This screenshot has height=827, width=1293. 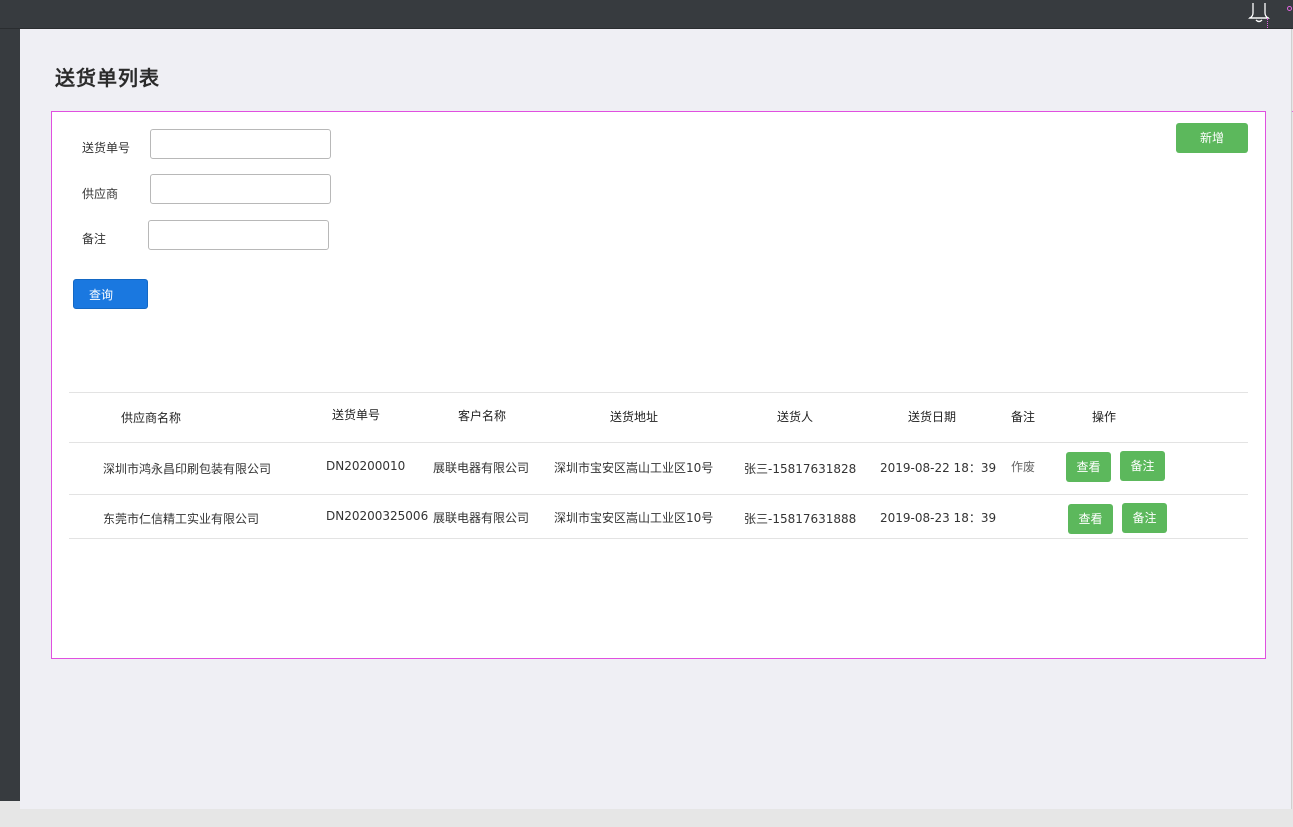 I want to click on supplier-label: 供应商, so click(x=100, y=194).